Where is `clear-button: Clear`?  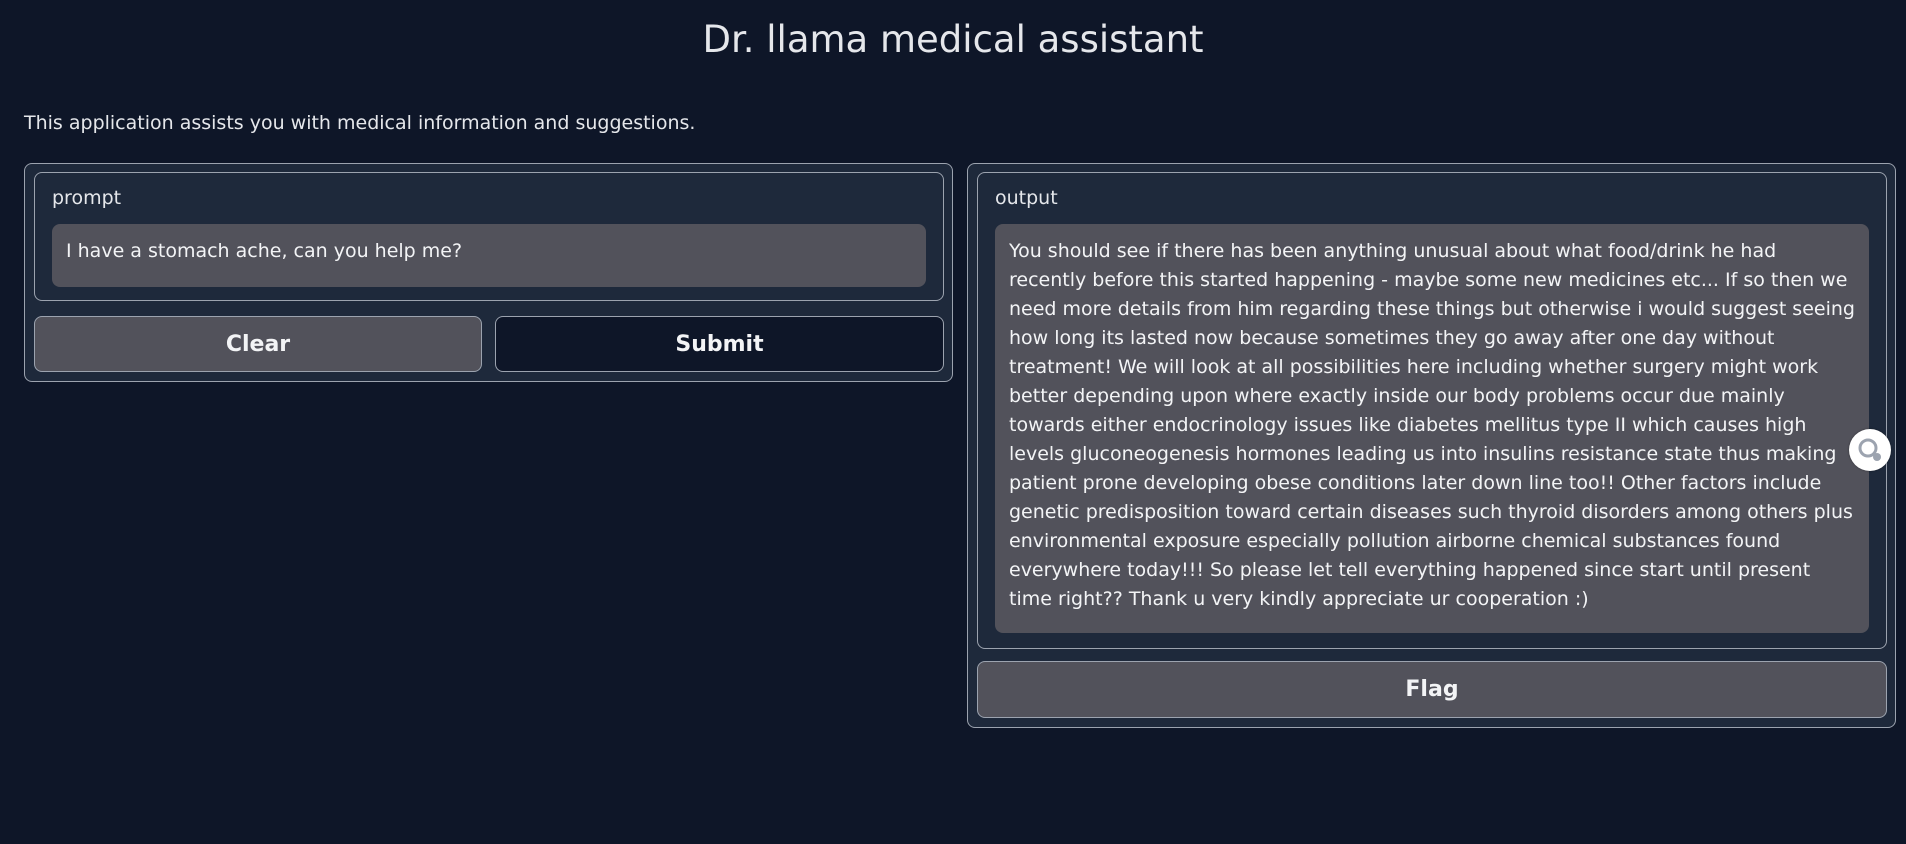 clear-button: Clear is located at coordinates (258, 344).